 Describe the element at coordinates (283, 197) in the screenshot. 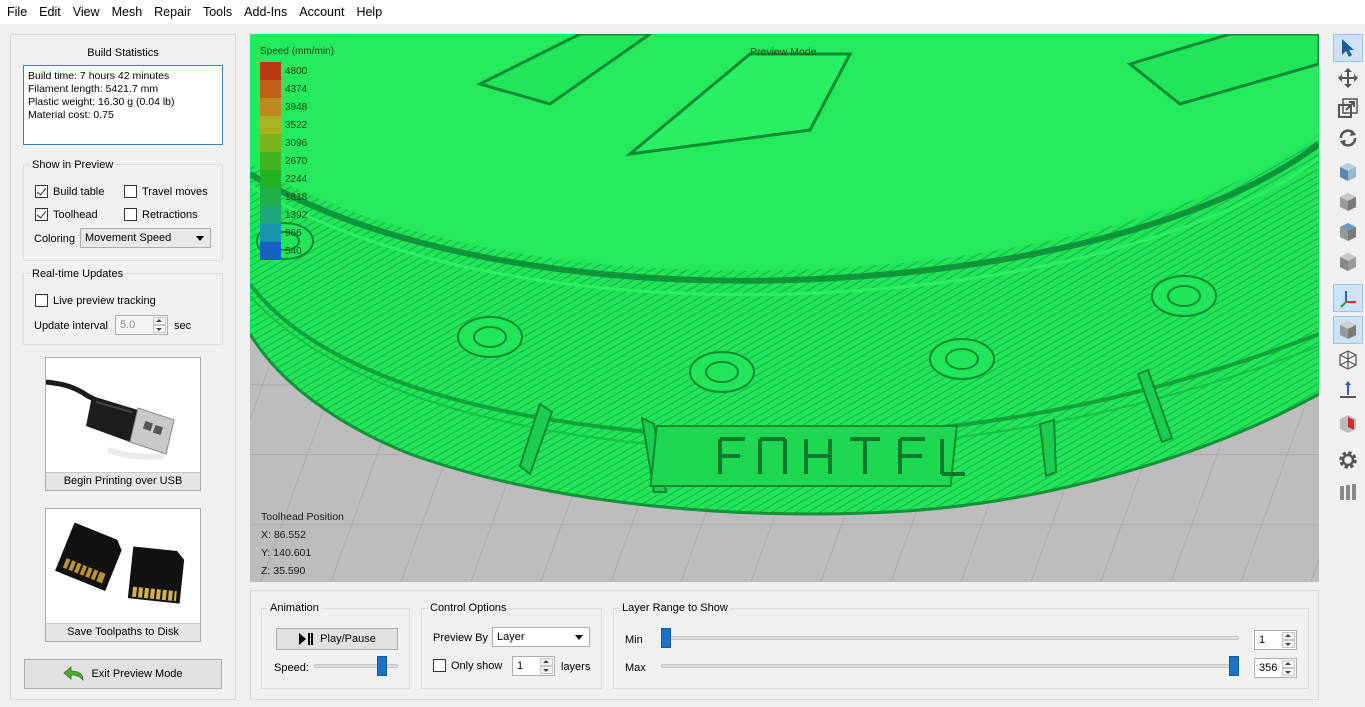

I see `legend-row: 1818` at that location.